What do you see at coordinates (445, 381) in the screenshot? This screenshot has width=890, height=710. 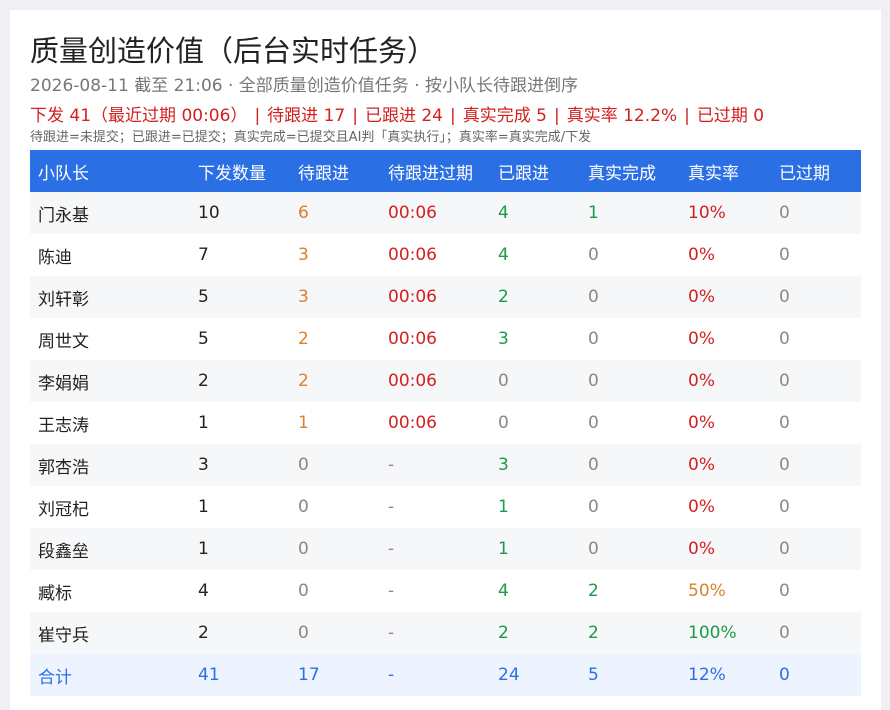 I see `table-row: 李娟娟 2 2 00:06 0 0 0% 0` at bounding box center [445, 381].